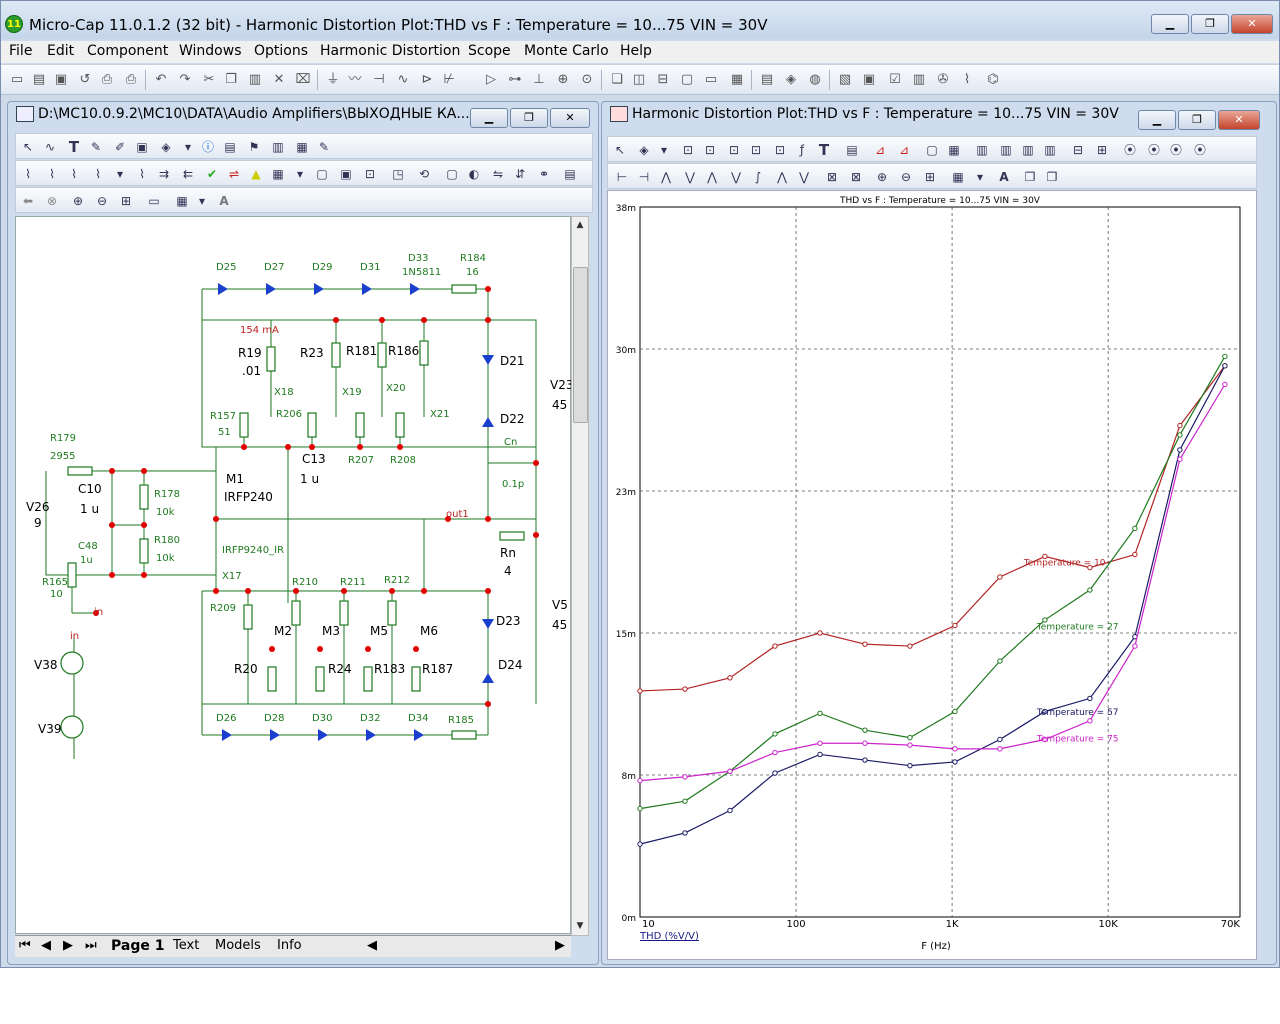 The height and width of the screenshot is (1024, 1280). What do you see at coordinates (96, 147) in the screenshot?
I see `pen-icon: ✎` at bounding box center [96, 147].